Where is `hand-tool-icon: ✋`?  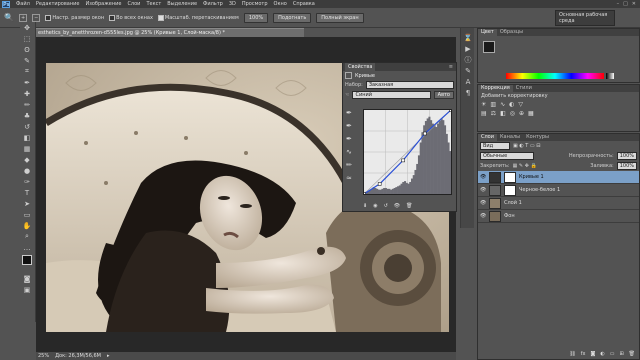 hand-tool-icon: ✋ is located at coordinates (27, 225).